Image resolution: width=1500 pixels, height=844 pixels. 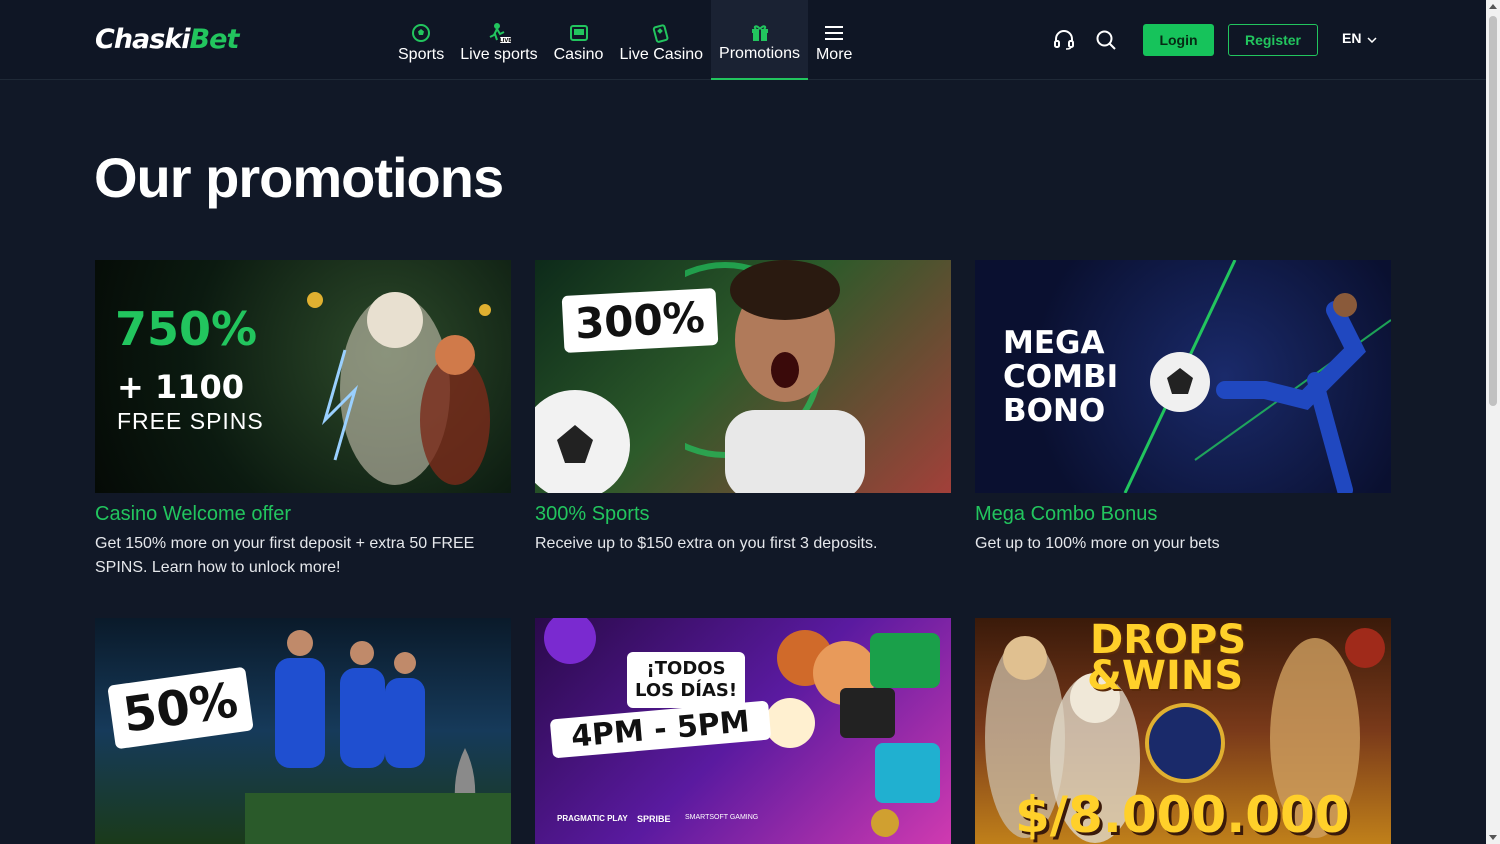 What do you see at coordinates (686, 690) in the screenshot?
I see `banner-line2: LOS DÍAS!` at bounding box center [686, 690].